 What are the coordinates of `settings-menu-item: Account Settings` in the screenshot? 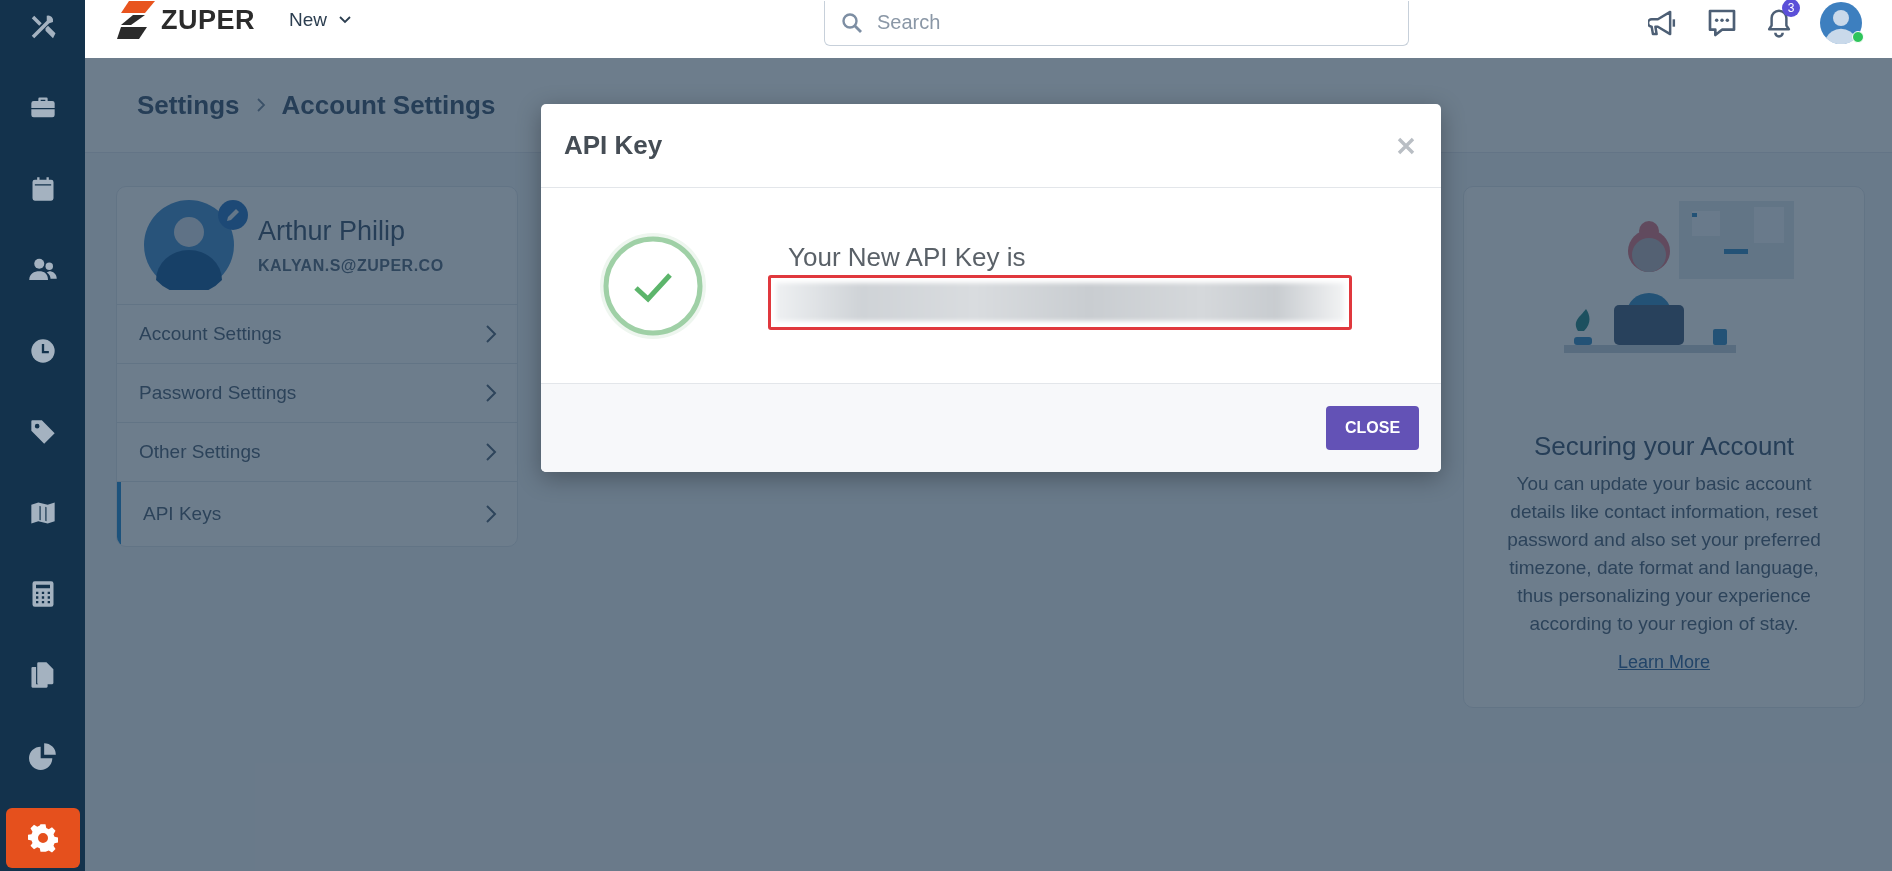 It's located at (317, 334).